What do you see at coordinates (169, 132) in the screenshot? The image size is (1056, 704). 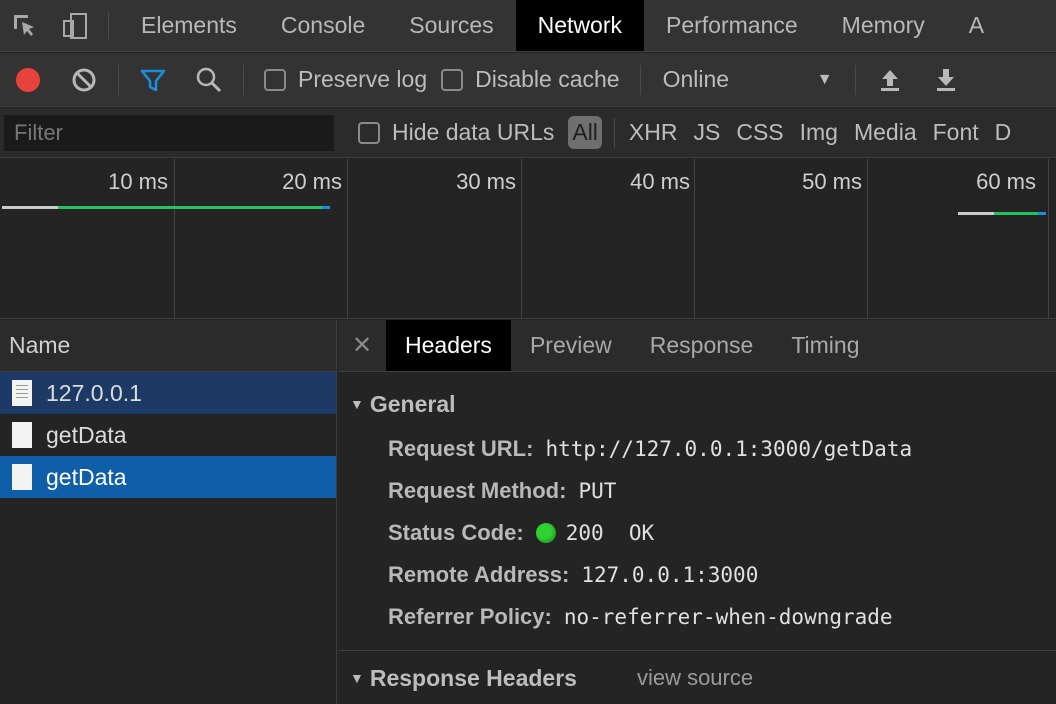 I see `filter-input` at bounding box center [169, 132].